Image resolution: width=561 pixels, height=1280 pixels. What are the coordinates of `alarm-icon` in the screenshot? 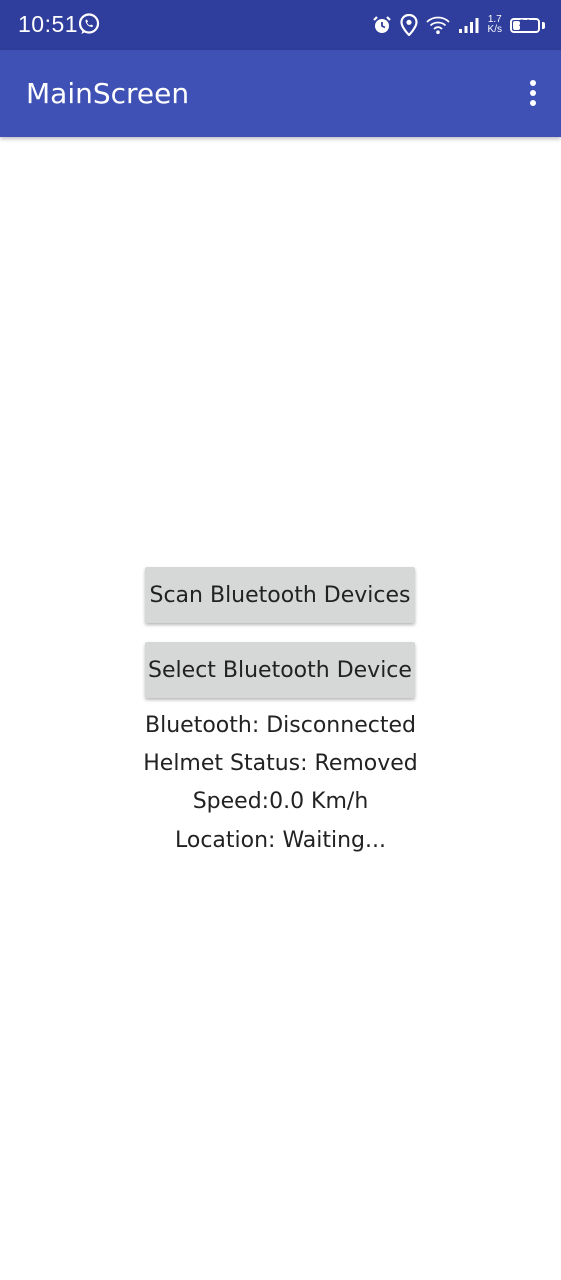 It's located at (381, 24).